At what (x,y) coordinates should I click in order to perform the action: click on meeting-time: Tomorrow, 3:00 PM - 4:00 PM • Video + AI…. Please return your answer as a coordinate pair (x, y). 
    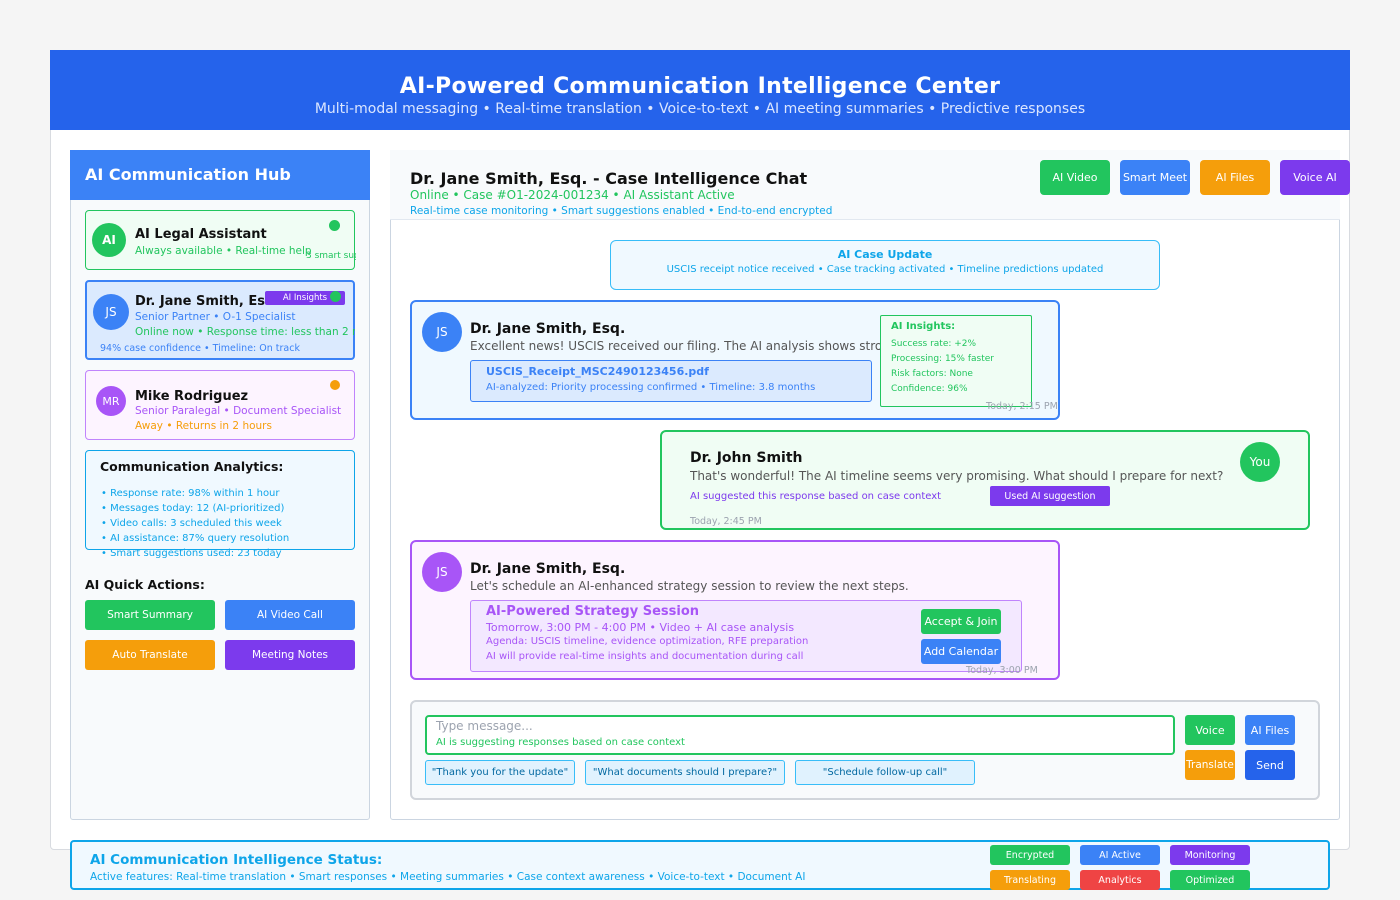
    Looking at the image, I should click on (640, 627).